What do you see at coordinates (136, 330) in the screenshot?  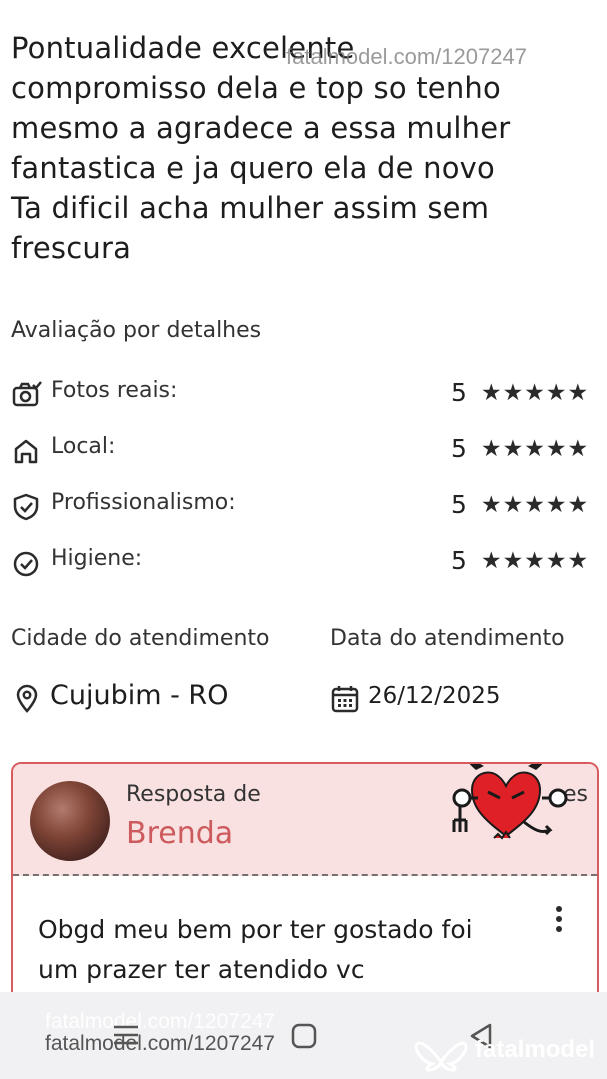 I see `ratings-title: Avaliação por detalhes` at bounding box center [136, 330].